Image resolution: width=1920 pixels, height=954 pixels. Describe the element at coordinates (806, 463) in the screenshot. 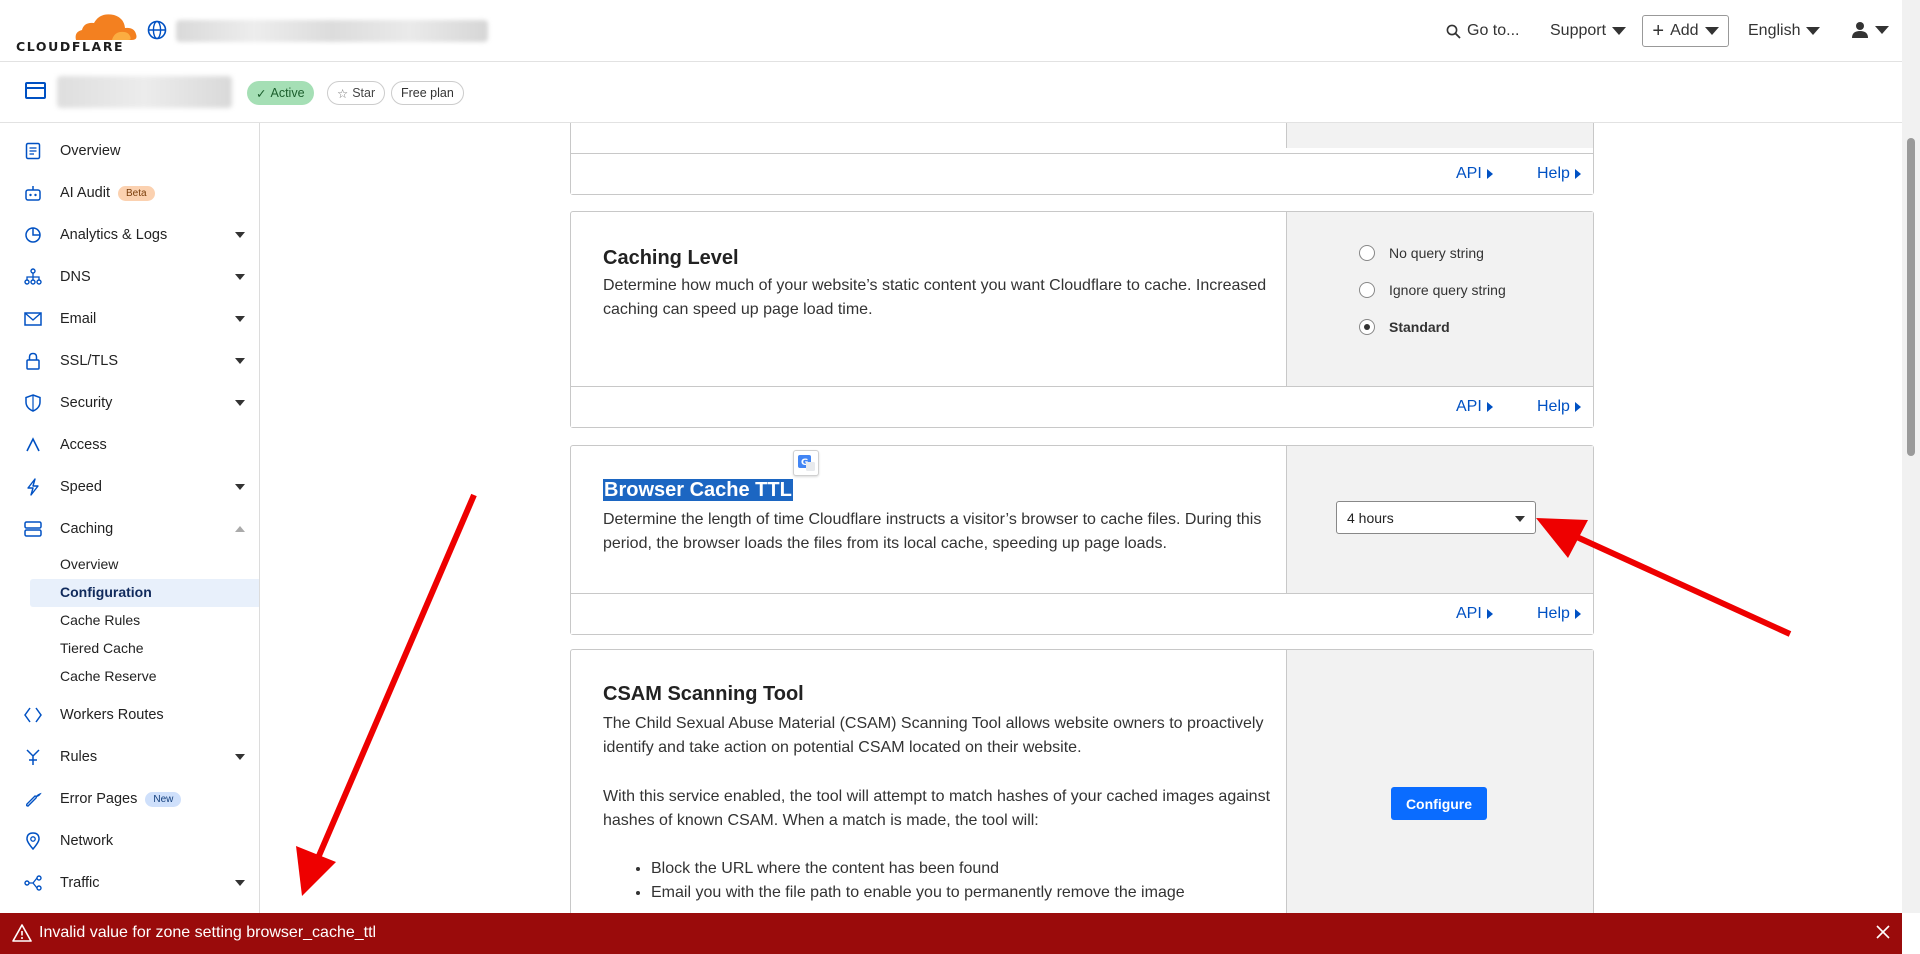

I see `translate-icon: G` at that location.